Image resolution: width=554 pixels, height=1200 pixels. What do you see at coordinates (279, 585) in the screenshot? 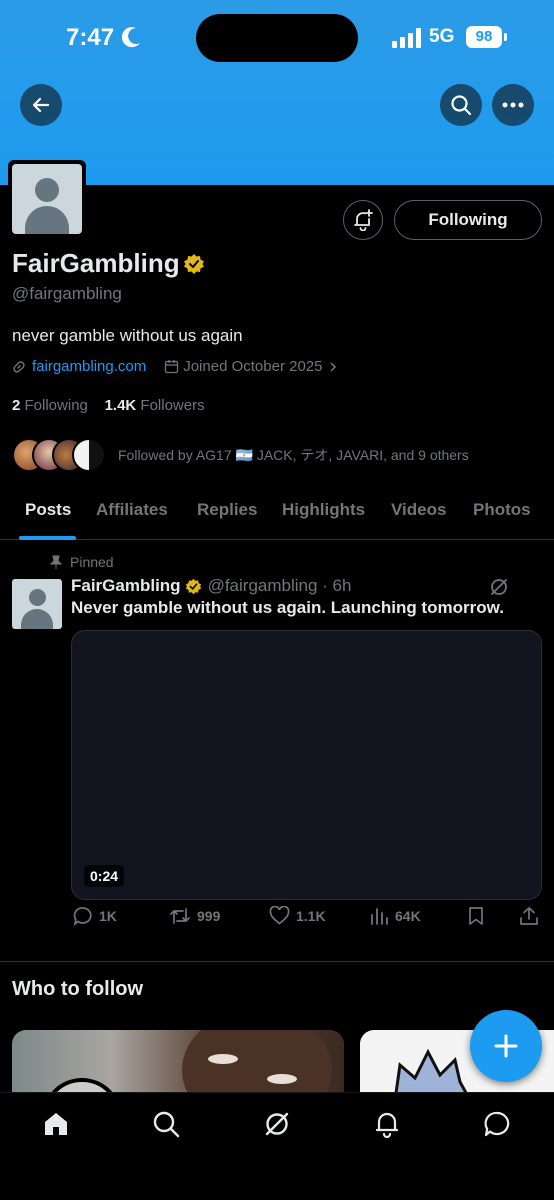
I see `post-handle-time: @fairgambling · 6h` at bounding box center [279, 585].